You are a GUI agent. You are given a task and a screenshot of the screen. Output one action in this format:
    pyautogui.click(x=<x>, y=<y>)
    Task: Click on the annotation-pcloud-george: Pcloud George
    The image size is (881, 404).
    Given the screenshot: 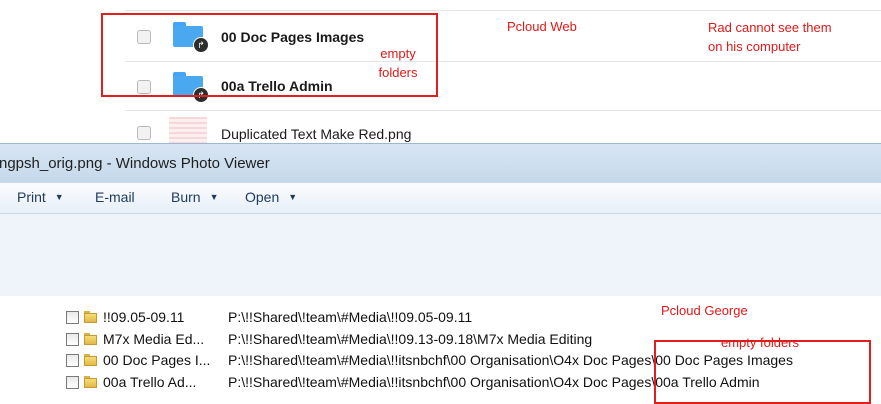 What is the action you would take?
    pyautogui.click(x=704, y=310)
    